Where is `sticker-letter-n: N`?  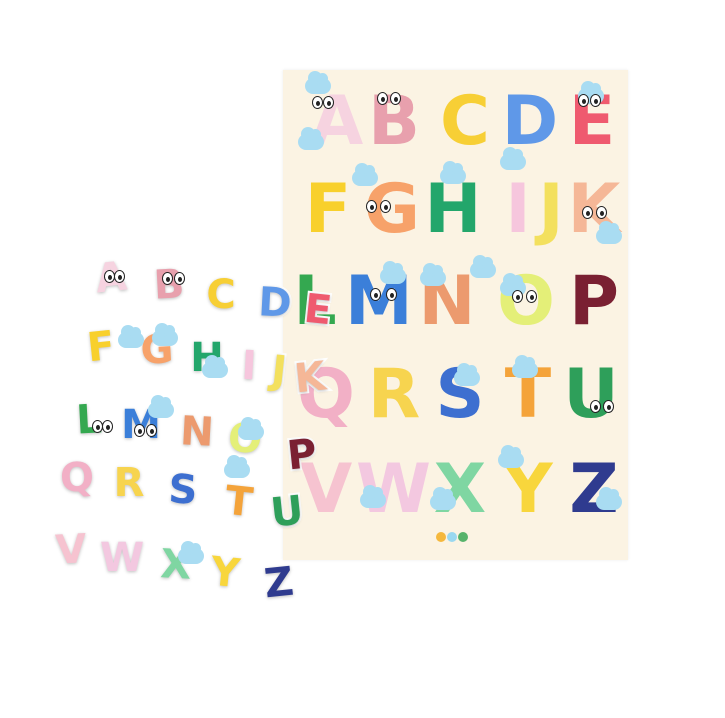 sticker-letter-n: N is located at coordinates (197, 432).